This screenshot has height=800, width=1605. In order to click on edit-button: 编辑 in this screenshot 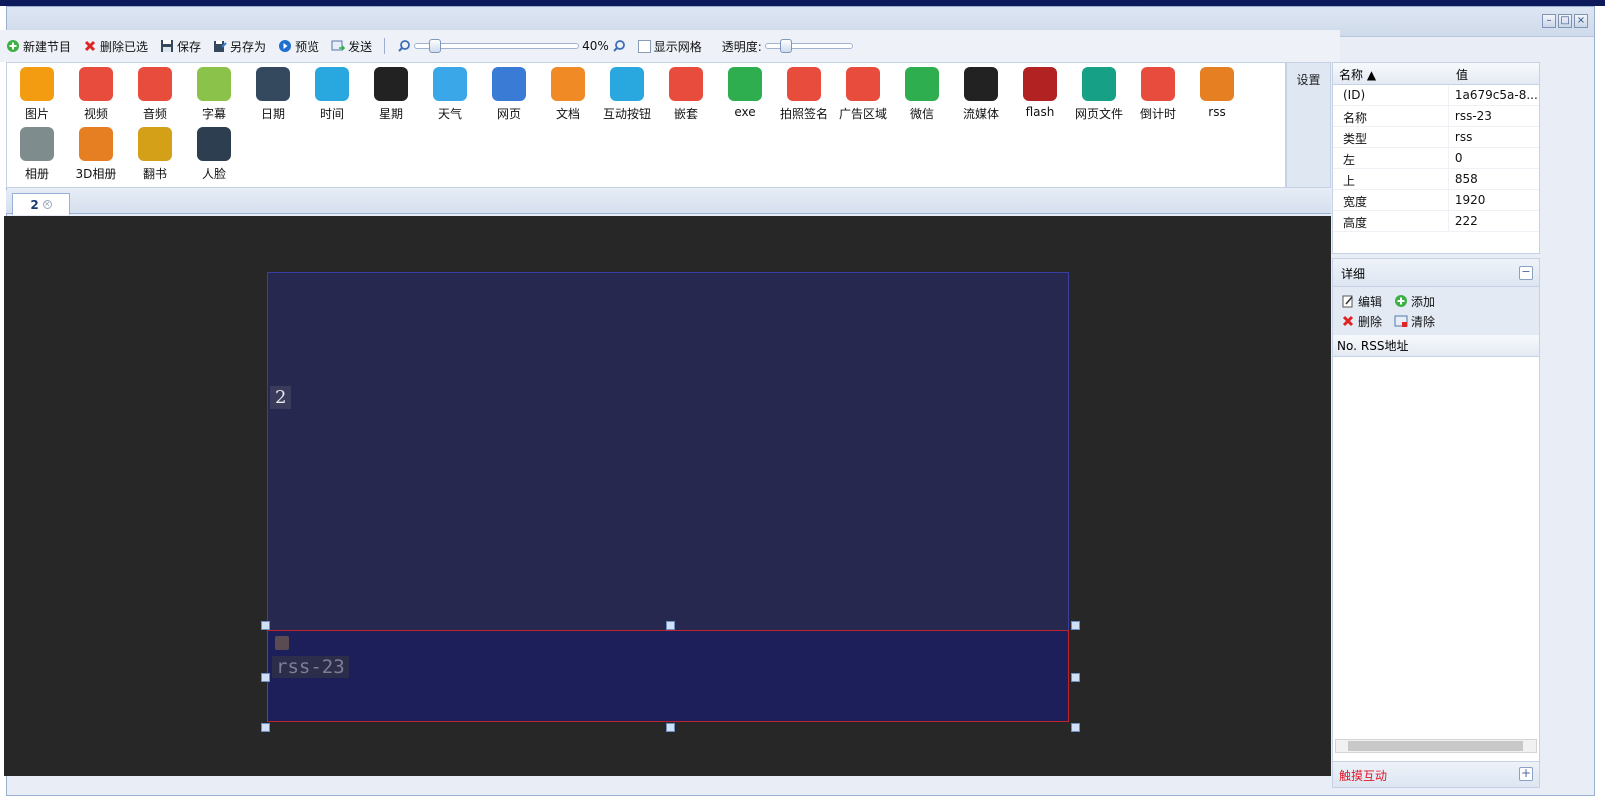, I will do `click(1361, 301)`.